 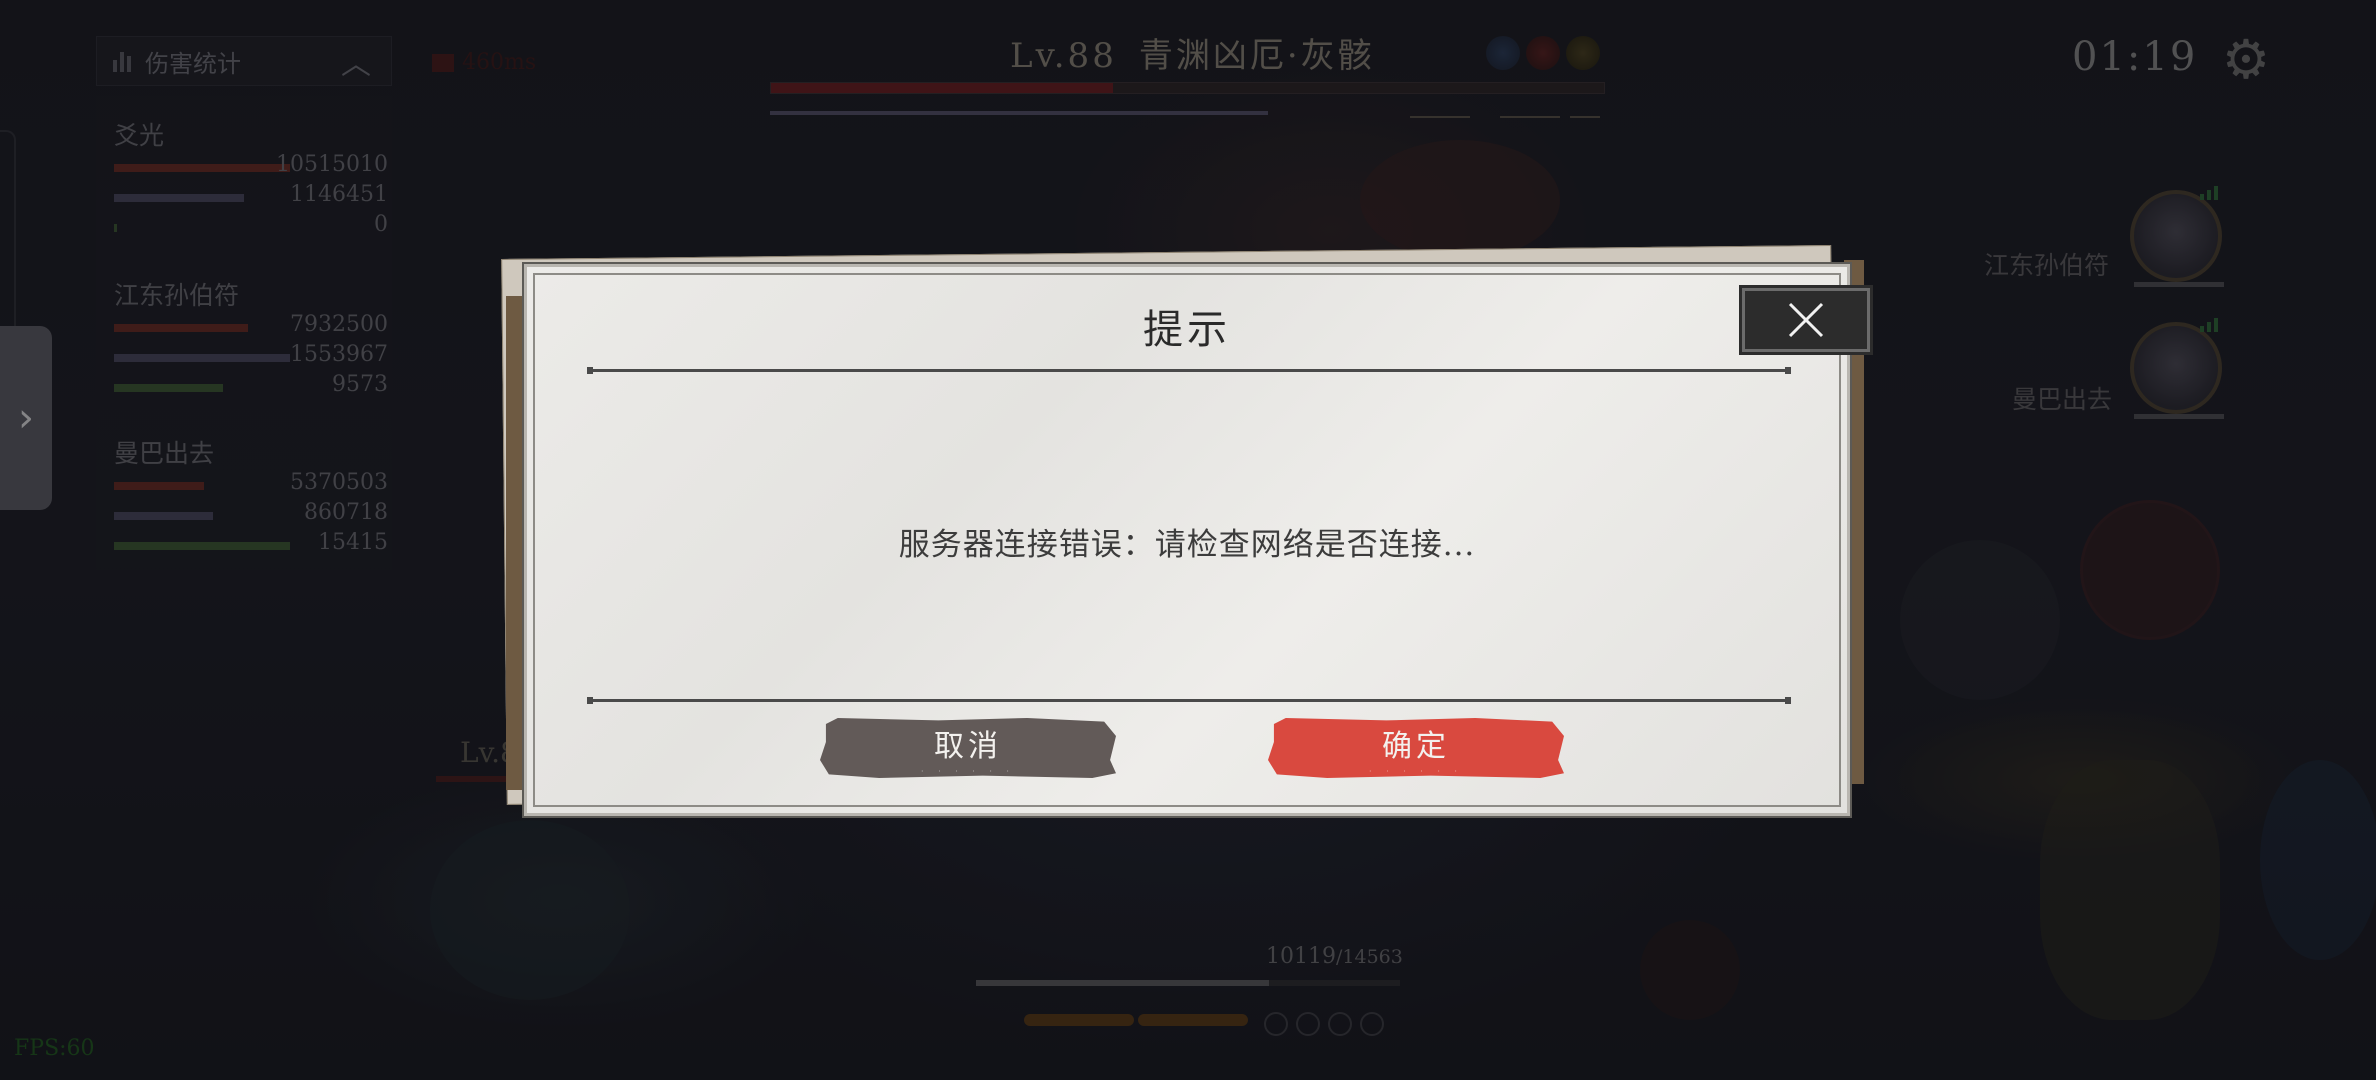 I want to click on dialog-divider-top, so click(x=1189, y=370).